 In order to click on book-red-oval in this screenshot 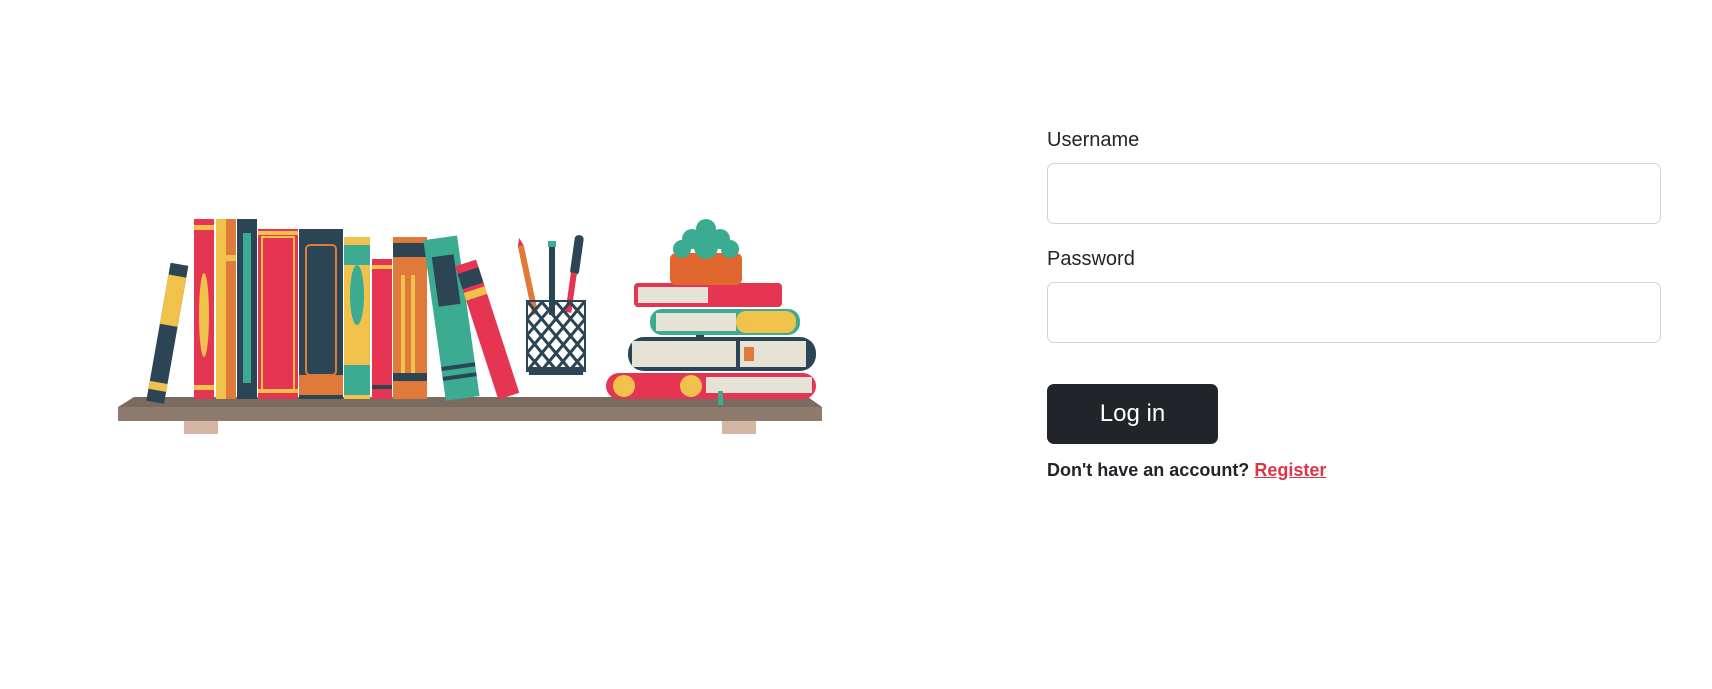, I will do `click(204, 309)`.